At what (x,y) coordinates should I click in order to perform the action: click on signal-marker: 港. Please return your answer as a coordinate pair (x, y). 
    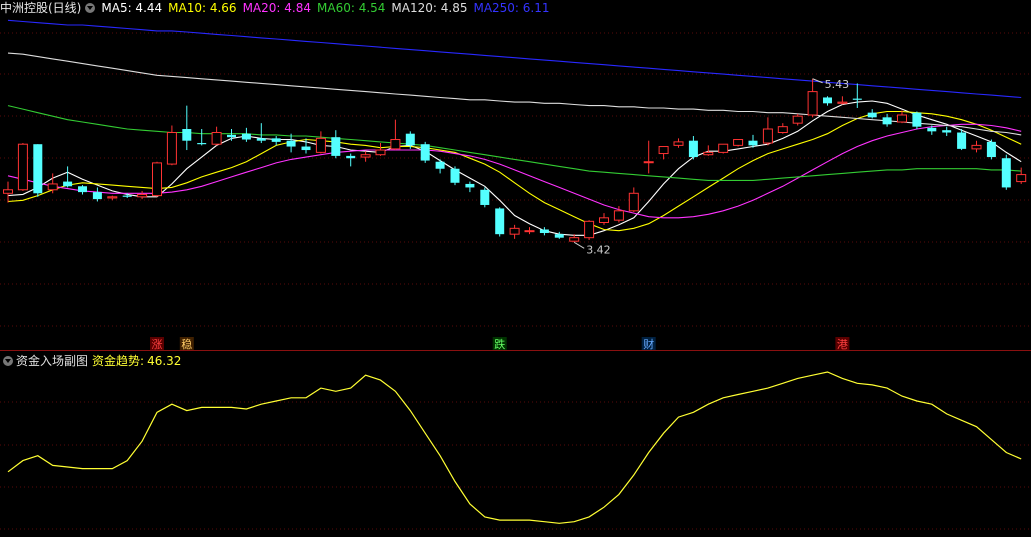
    Looking at the image, I should click on (842, 344).